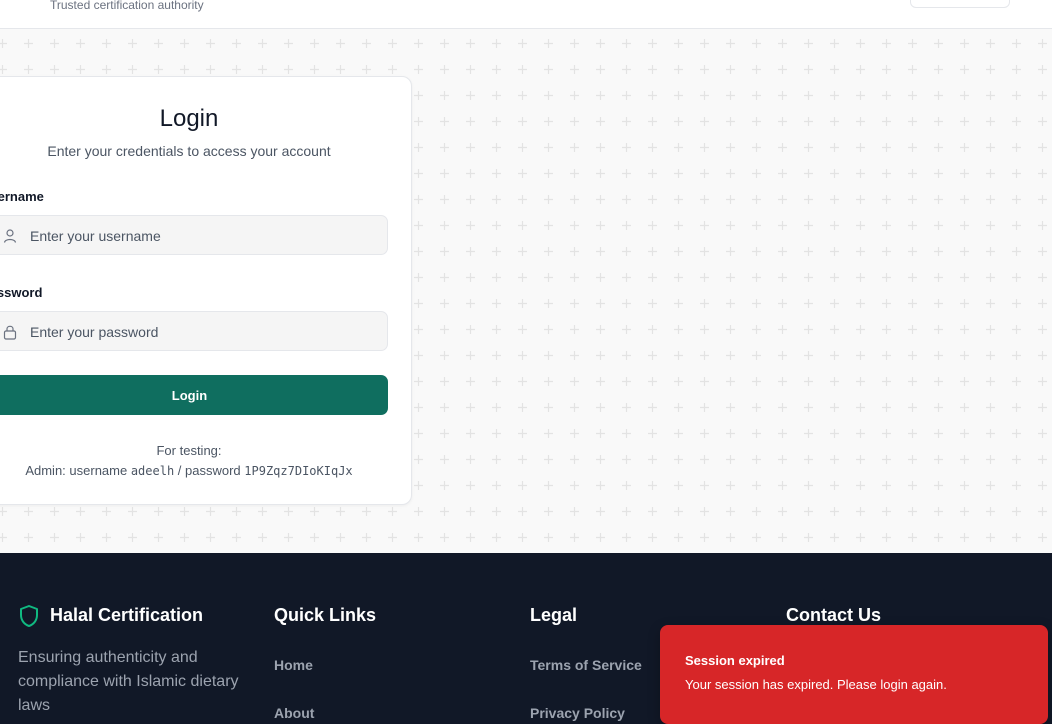 The height and width of the screenshot is (724, 1052). I want to click on password-field, so click(194, 331).